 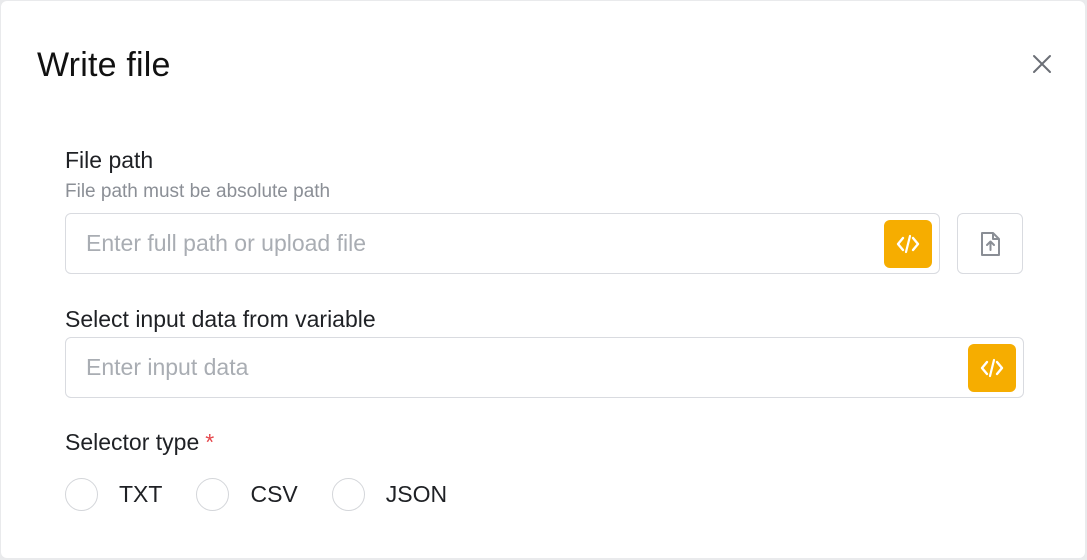 What do you see at coordinates (348, 494) in the screenshot?
I see `radio-button-json` at bounding box center [348, 494].